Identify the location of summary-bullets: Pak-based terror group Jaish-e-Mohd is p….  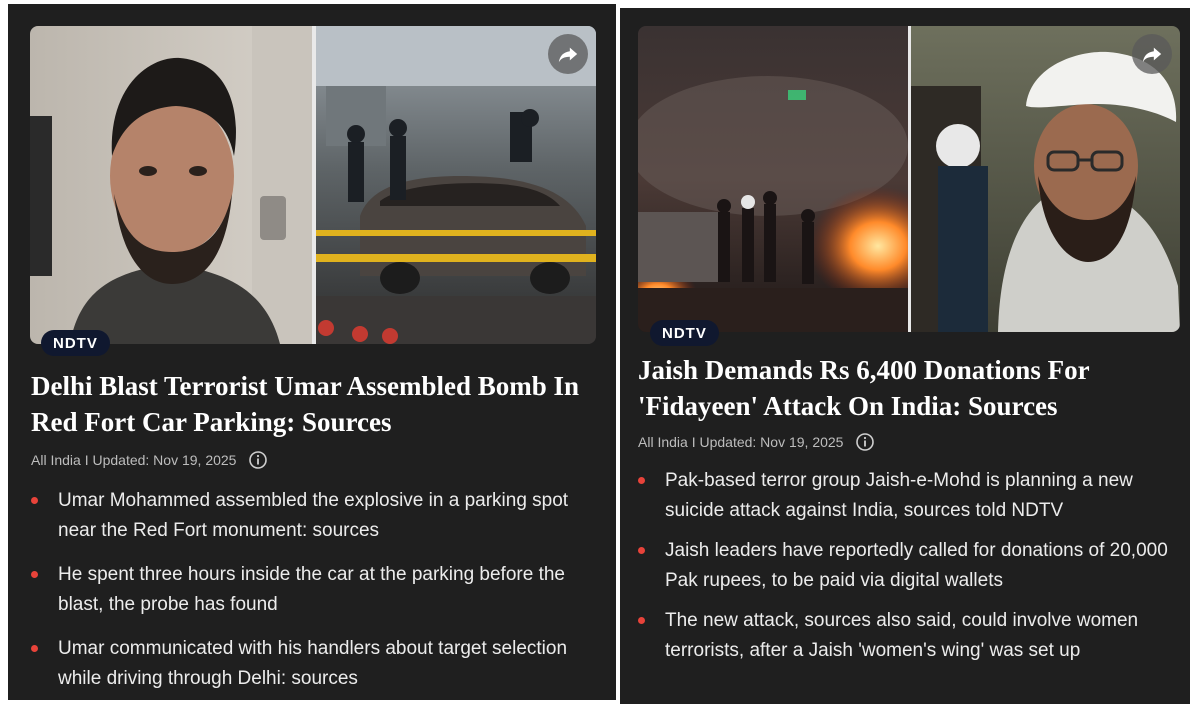
(908, 571).